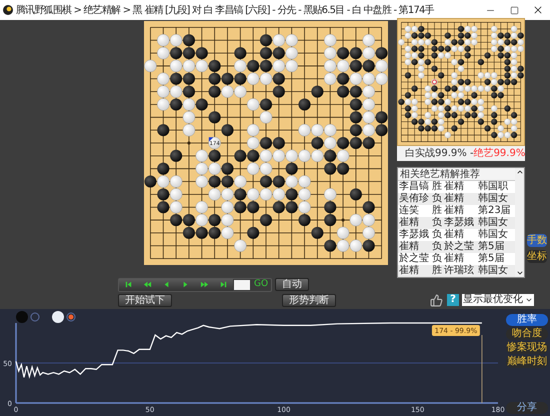 This screenshot has height=416, width=550. Describe the element at coordinates (514, 10) in the screenshot. I see `maximize-icon` at that location.